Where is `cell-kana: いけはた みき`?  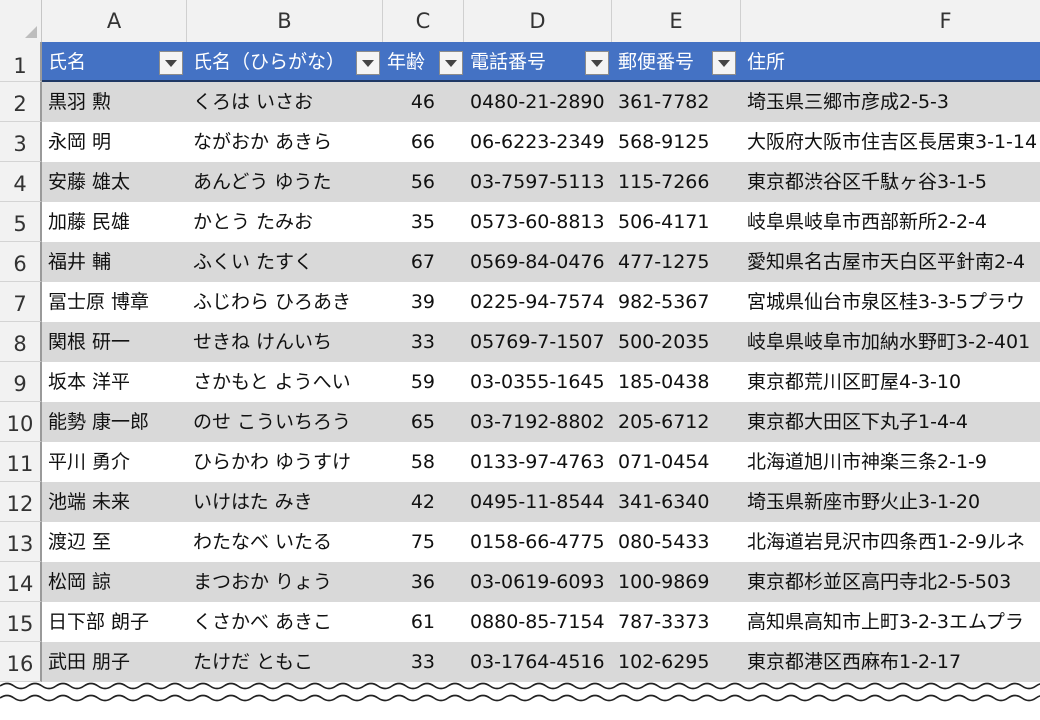
cell-kana: いけはた みき is located at coordinates (253, 502).